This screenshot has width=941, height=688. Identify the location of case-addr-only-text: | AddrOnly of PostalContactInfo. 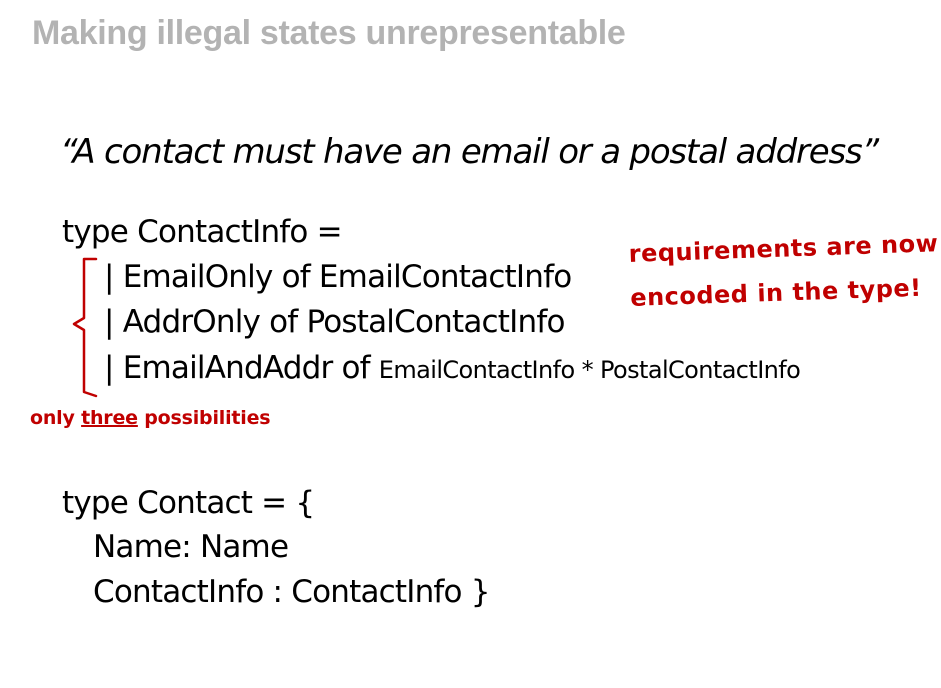
(334, 322).